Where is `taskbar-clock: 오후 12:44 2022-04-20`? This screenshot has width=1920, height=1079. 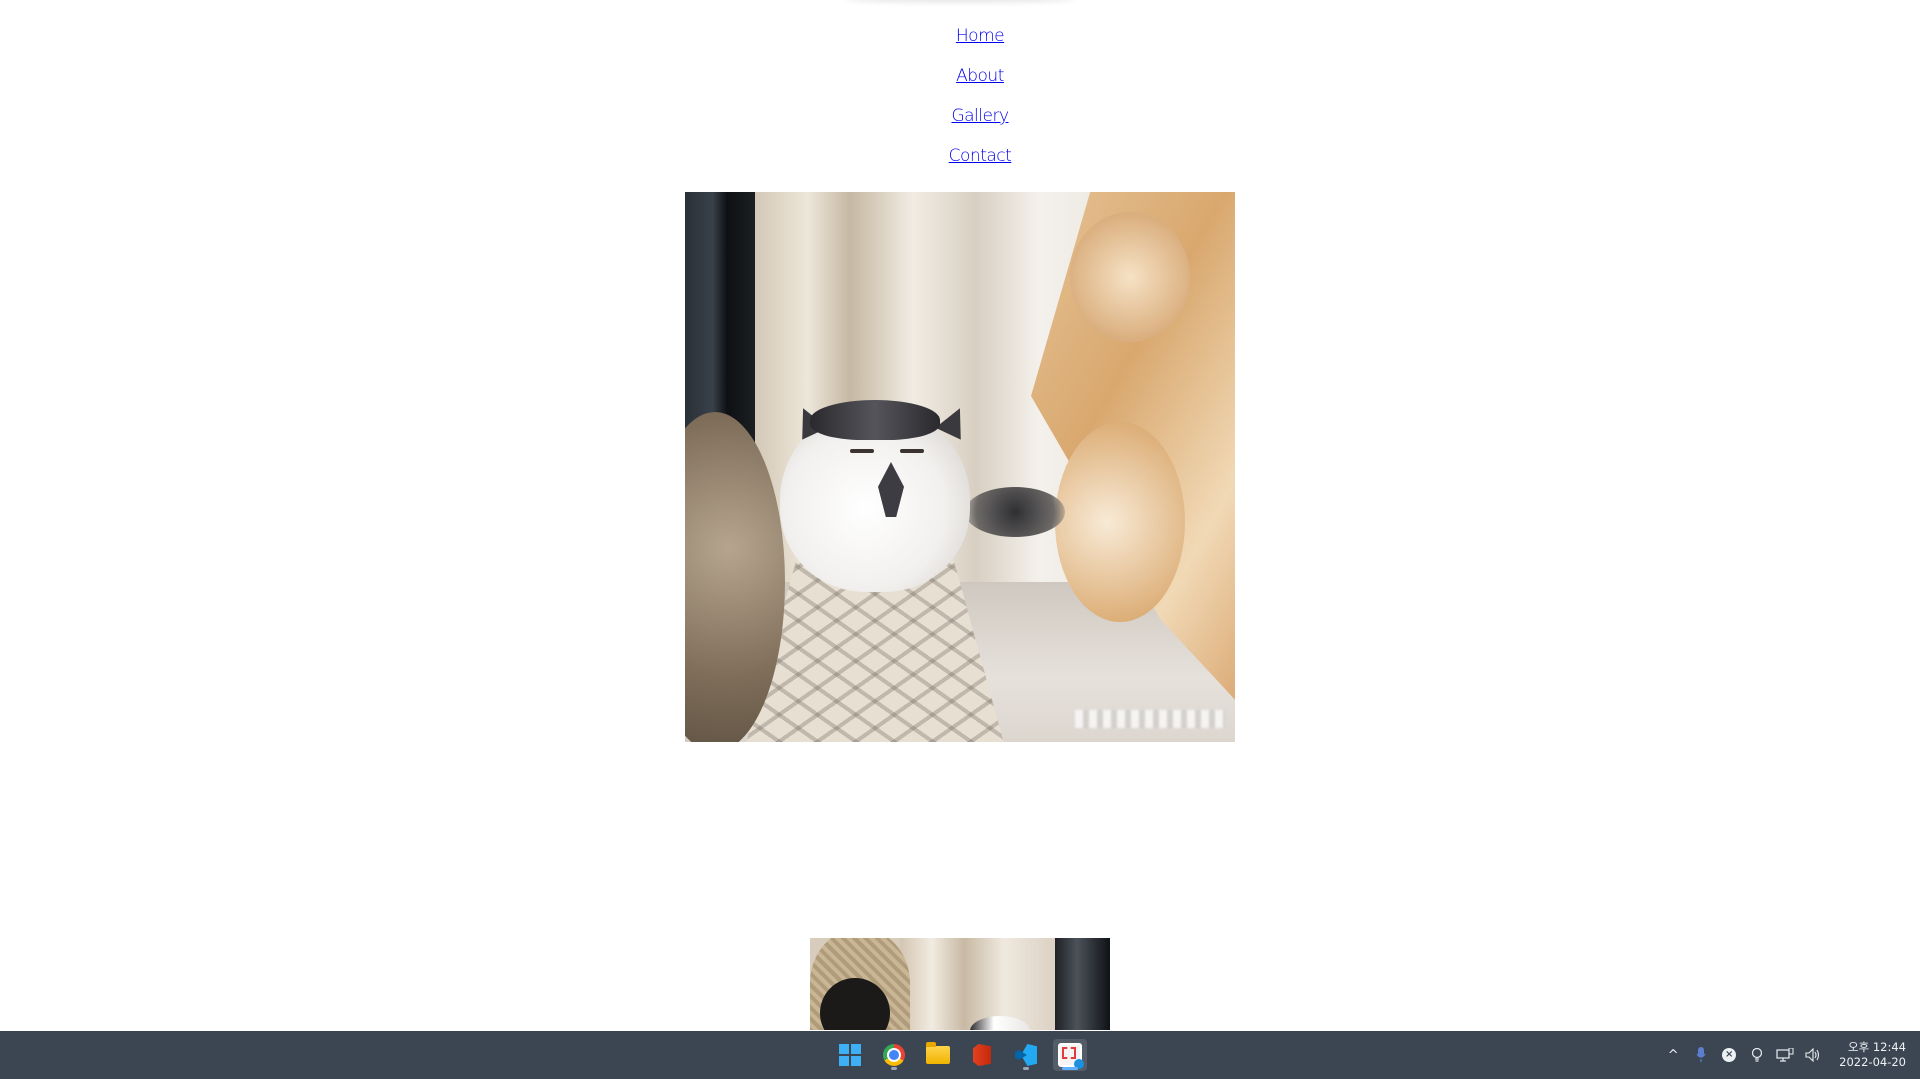
taskbar-clock: 오후 12:44 2022-04-20 is located at coordinates (1873, 1055).